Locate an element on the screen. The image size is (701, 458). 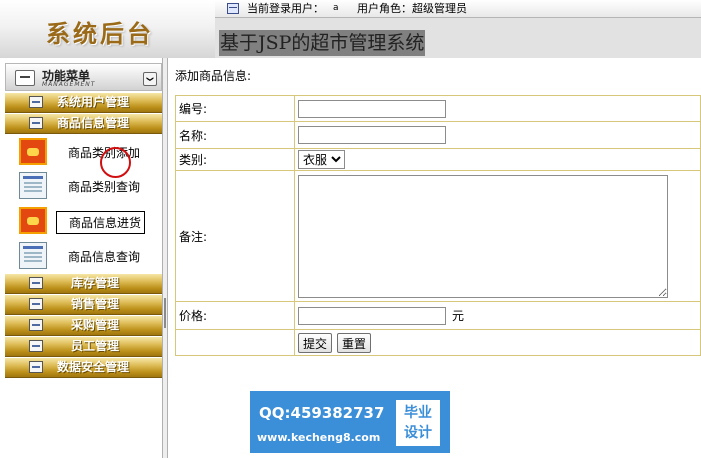
sidebar-category-employees: 员工管理 is located at coordinates (83, 347).